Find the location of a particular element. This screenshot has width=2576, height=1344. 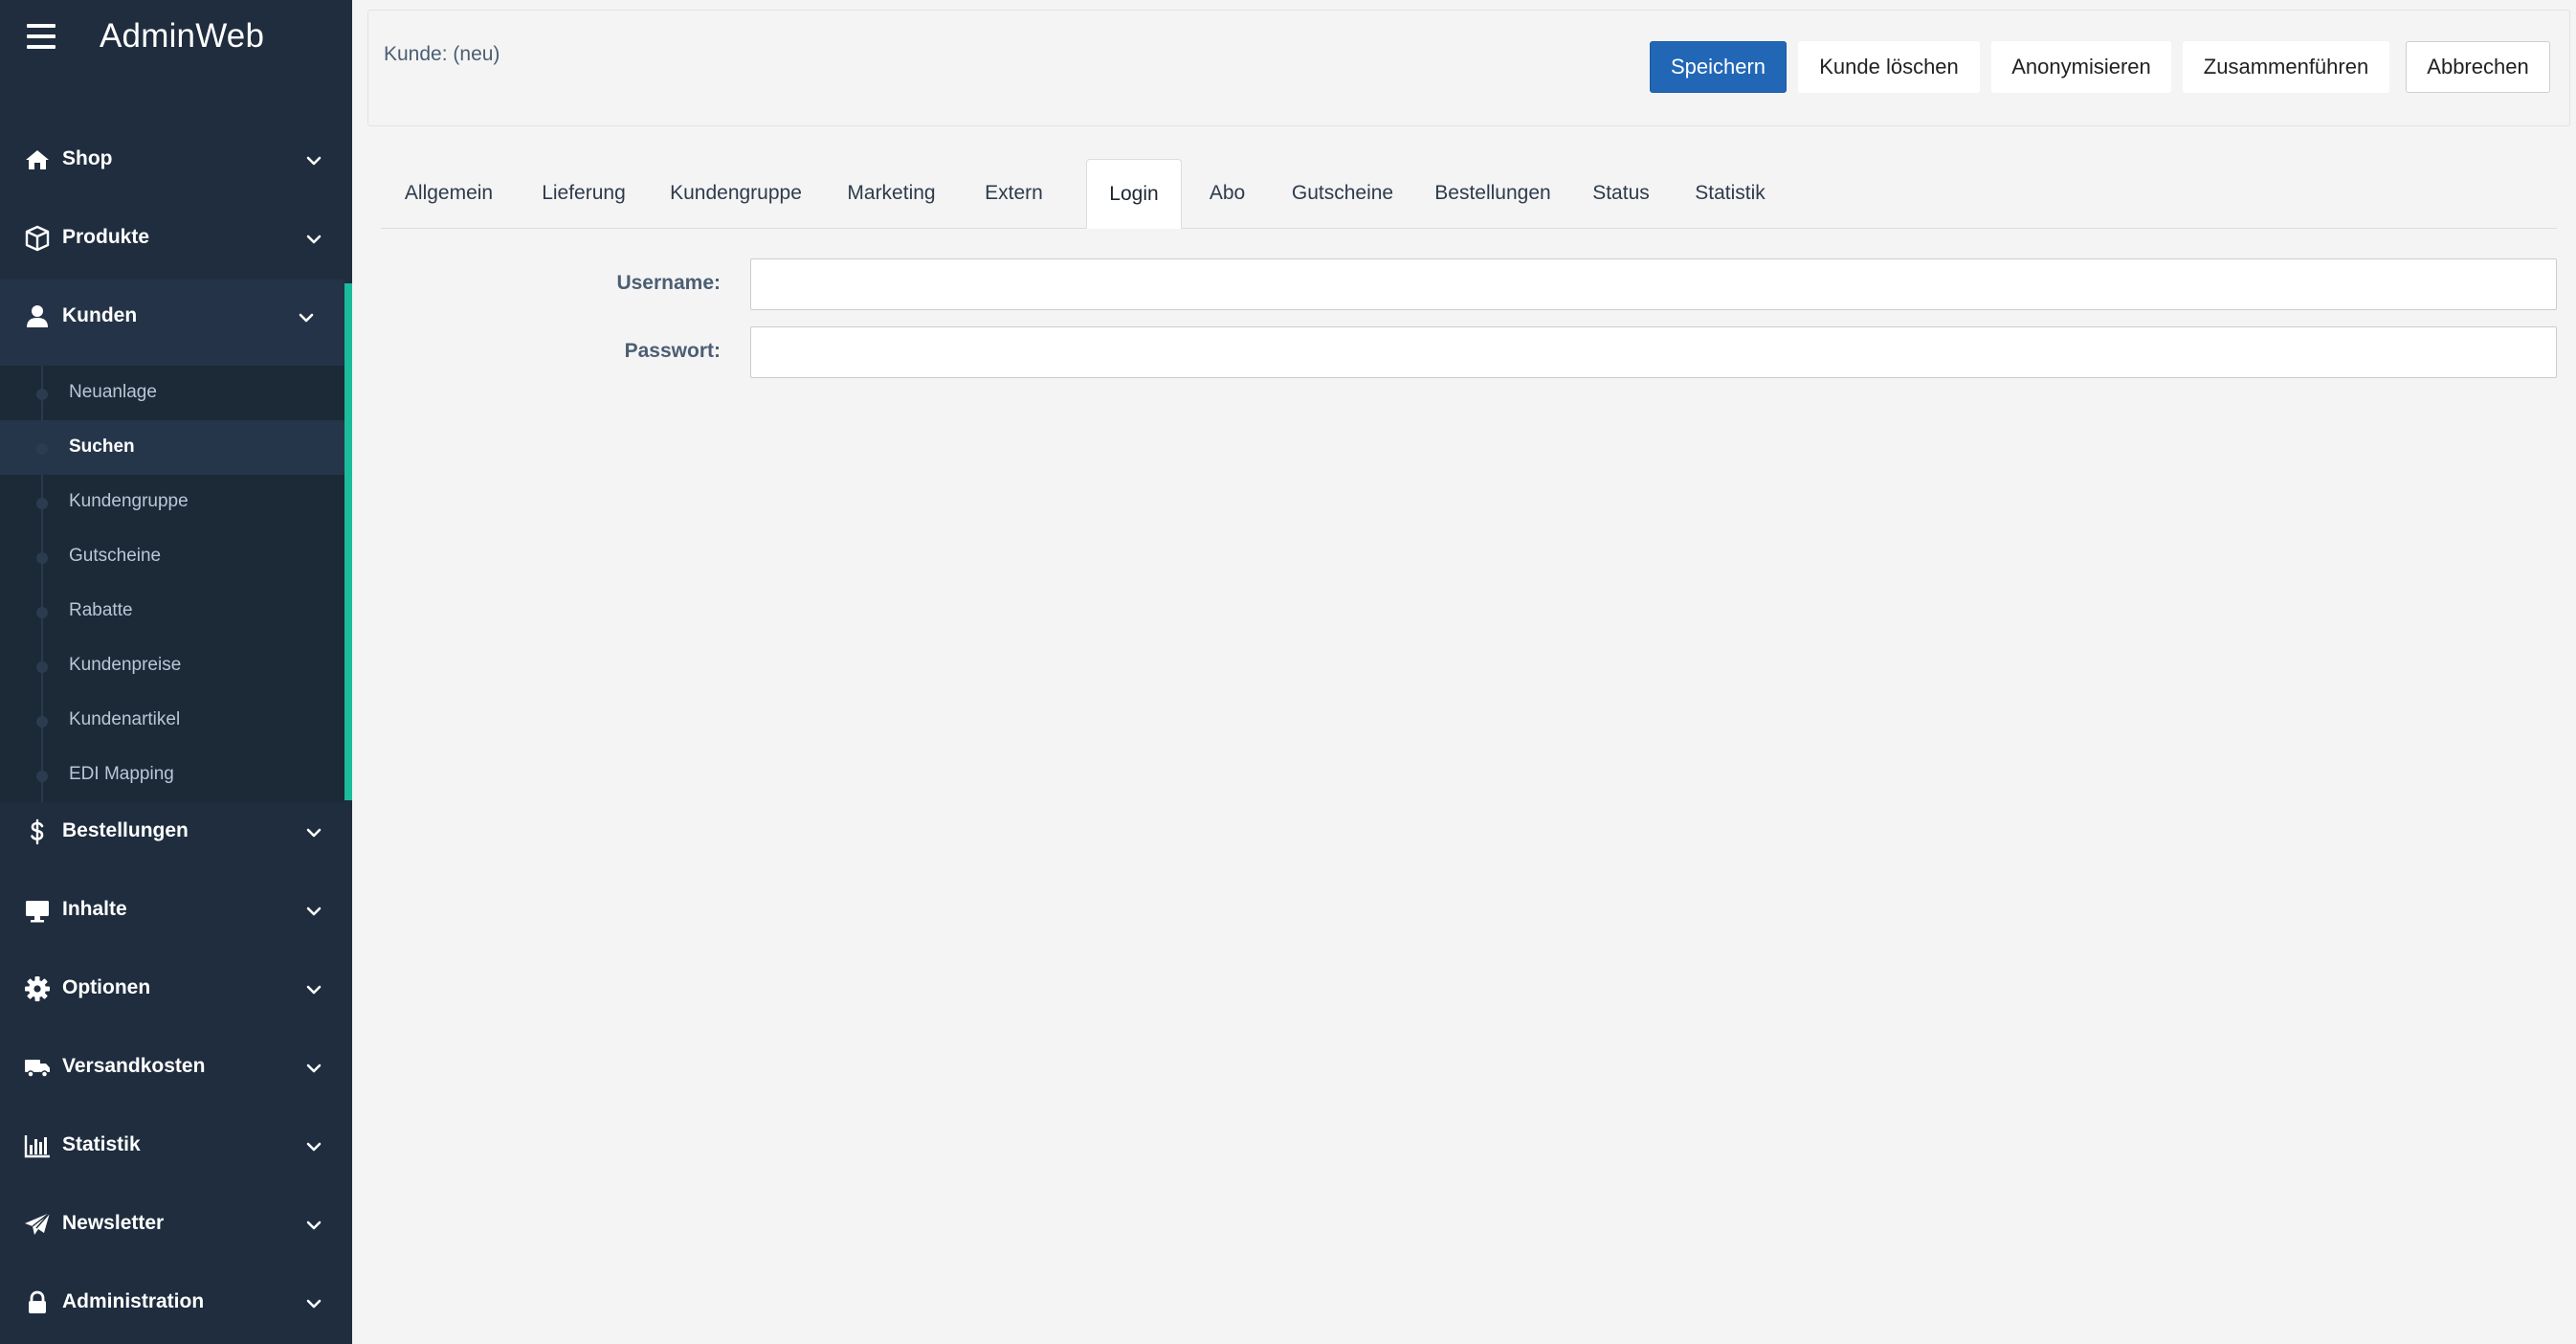

paper-plane-icon is located at coordinates (37, 1225).